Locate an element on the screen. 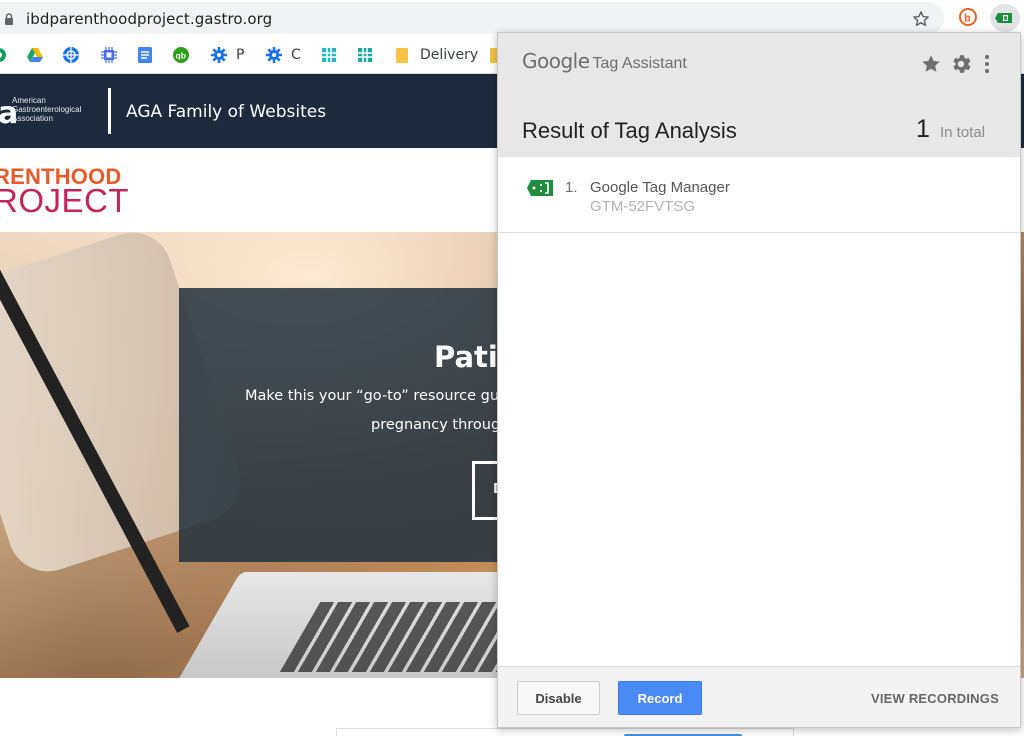 This screenshot has width=1024, height=736. bookmark-7: P is located at coordinates (227, 55).